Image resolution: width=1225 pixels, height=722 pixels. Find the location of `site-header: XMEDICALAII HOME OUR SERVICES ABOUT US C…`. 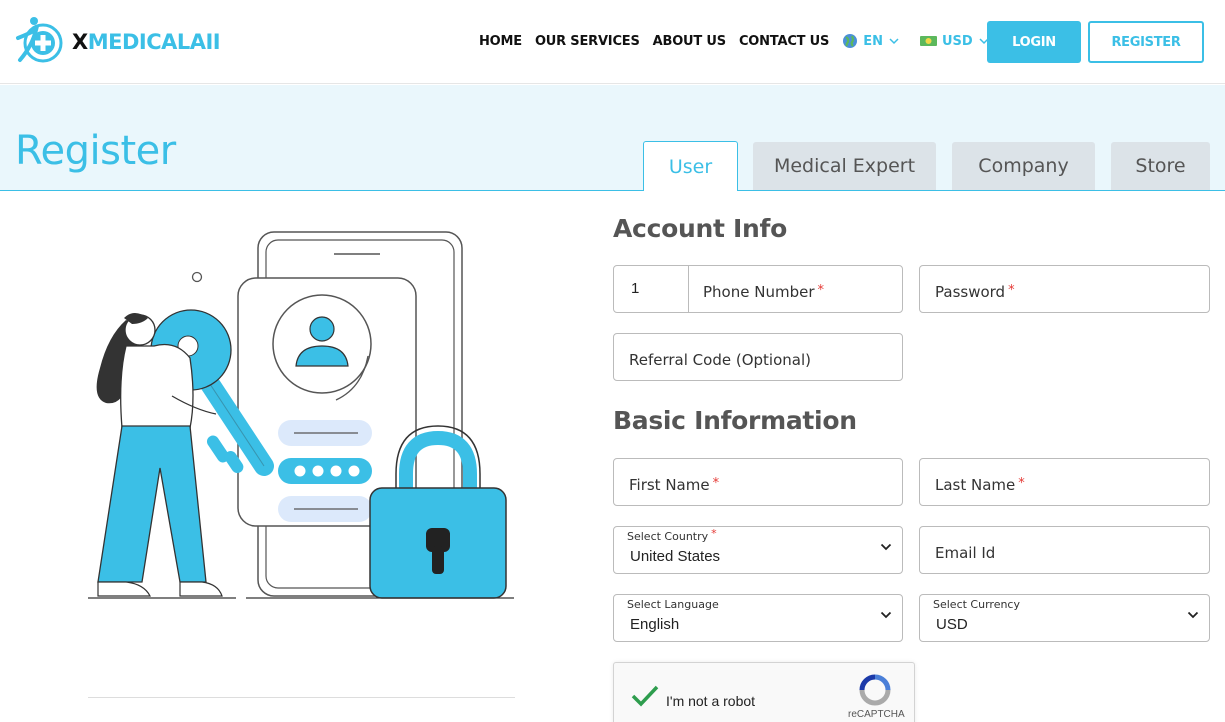

site-header: XMEDICALAII HOME OUR SERVICES ABOUT US C… is located at coordinates (612, 42).